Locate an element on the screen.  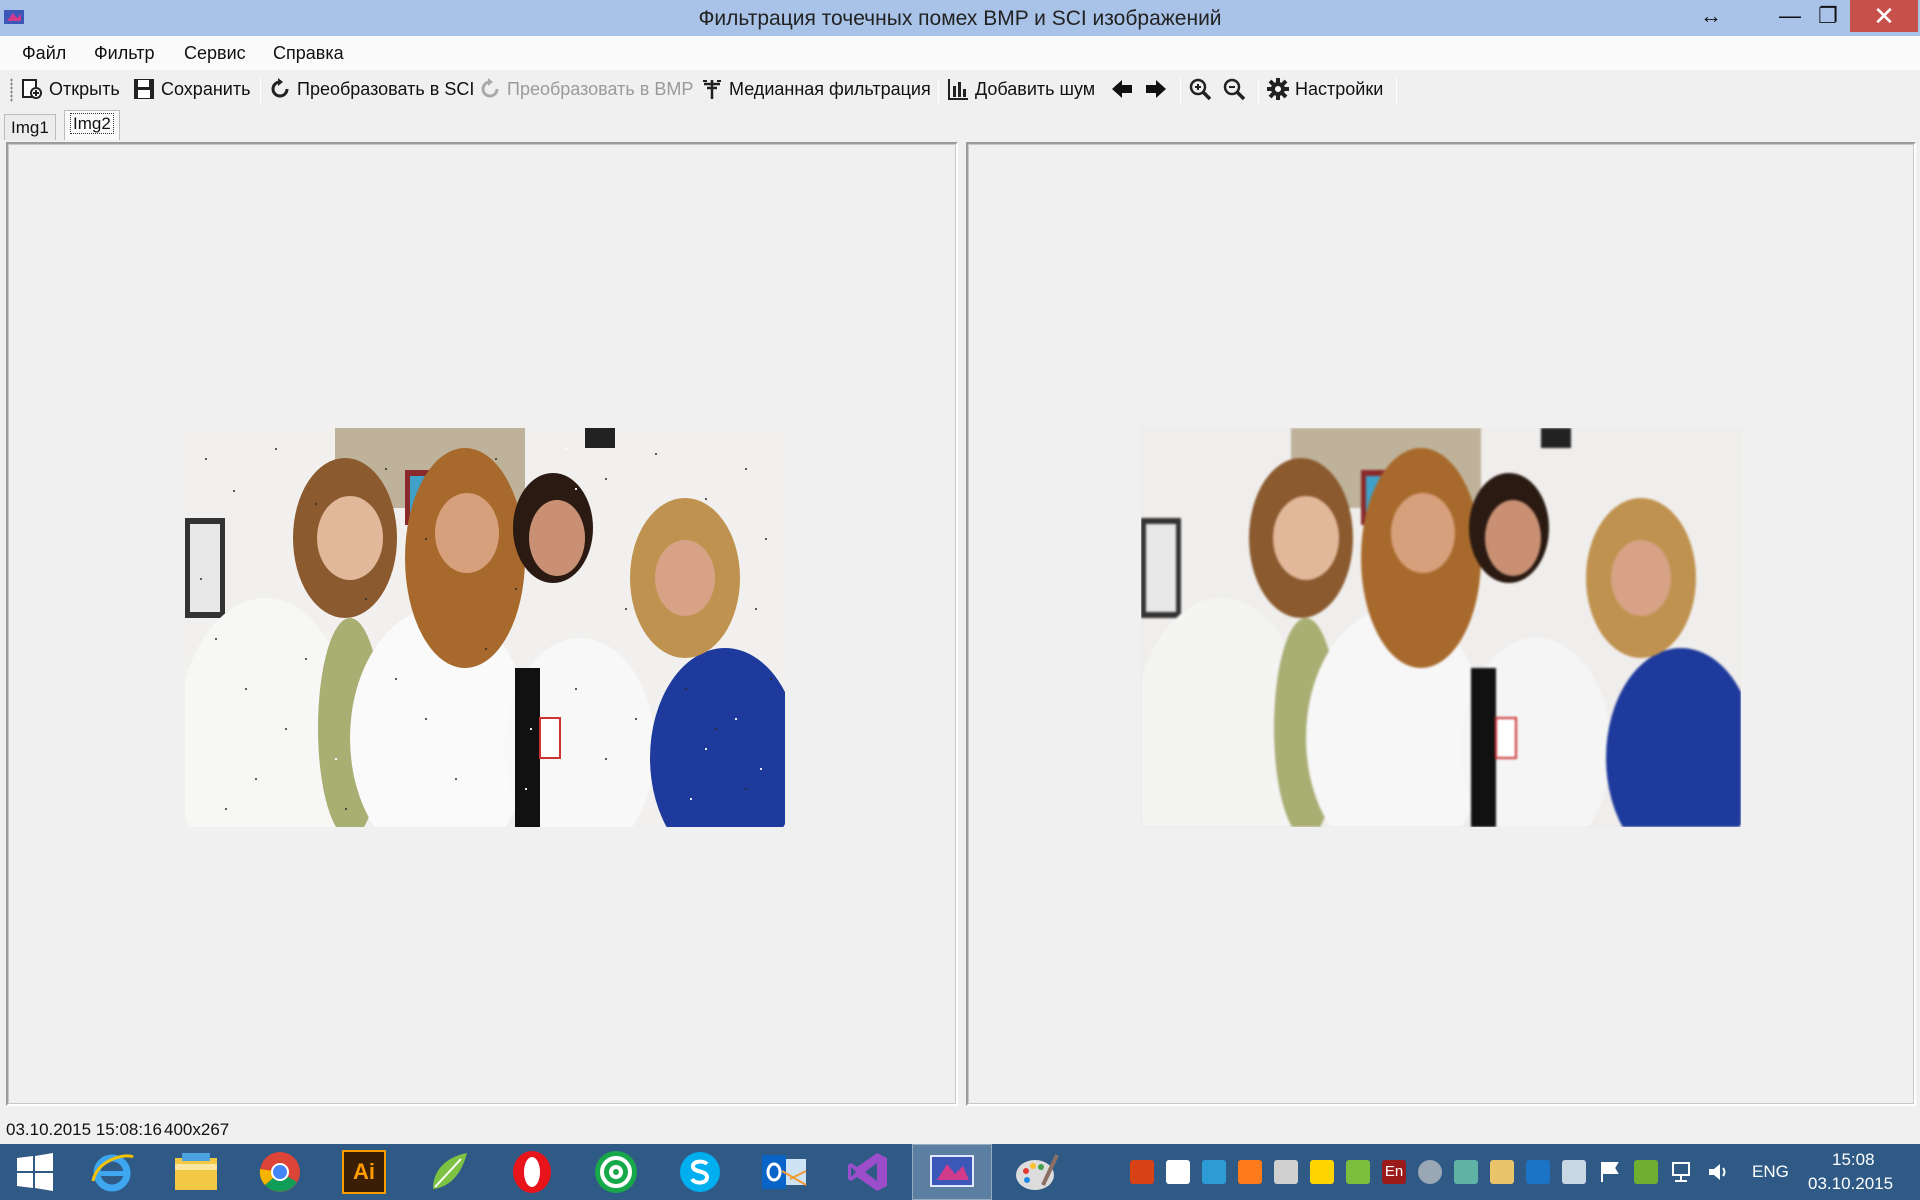
filtered-image is located at coordinates (1441, 627).